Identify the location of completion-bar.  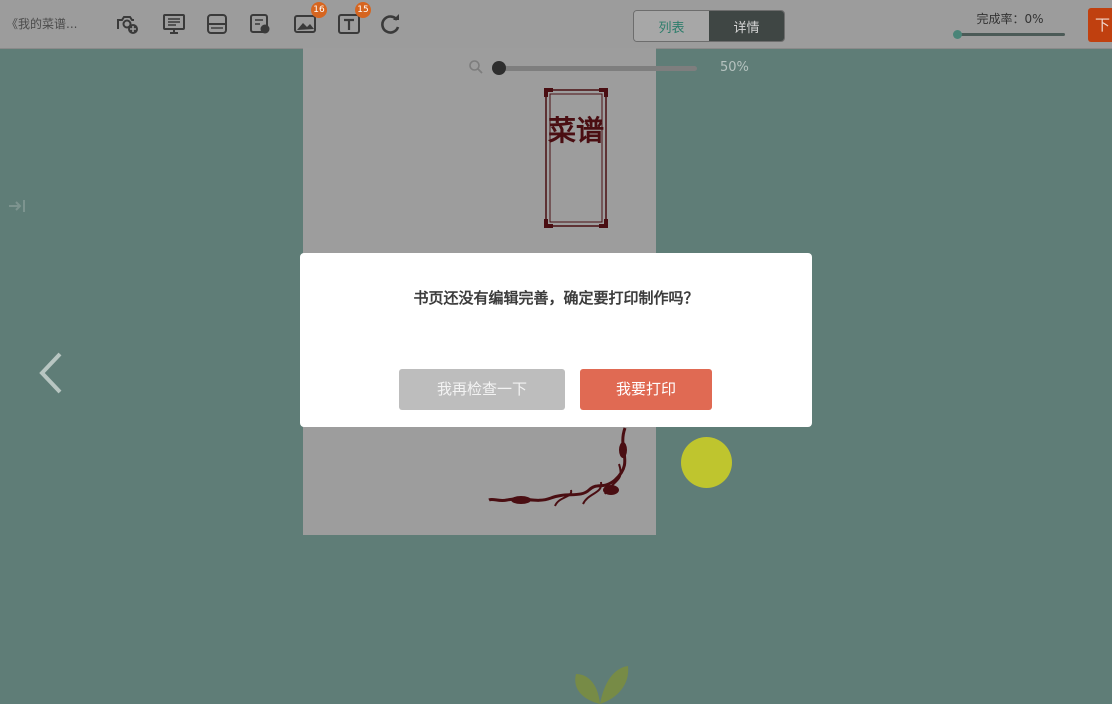
(1009, 34).